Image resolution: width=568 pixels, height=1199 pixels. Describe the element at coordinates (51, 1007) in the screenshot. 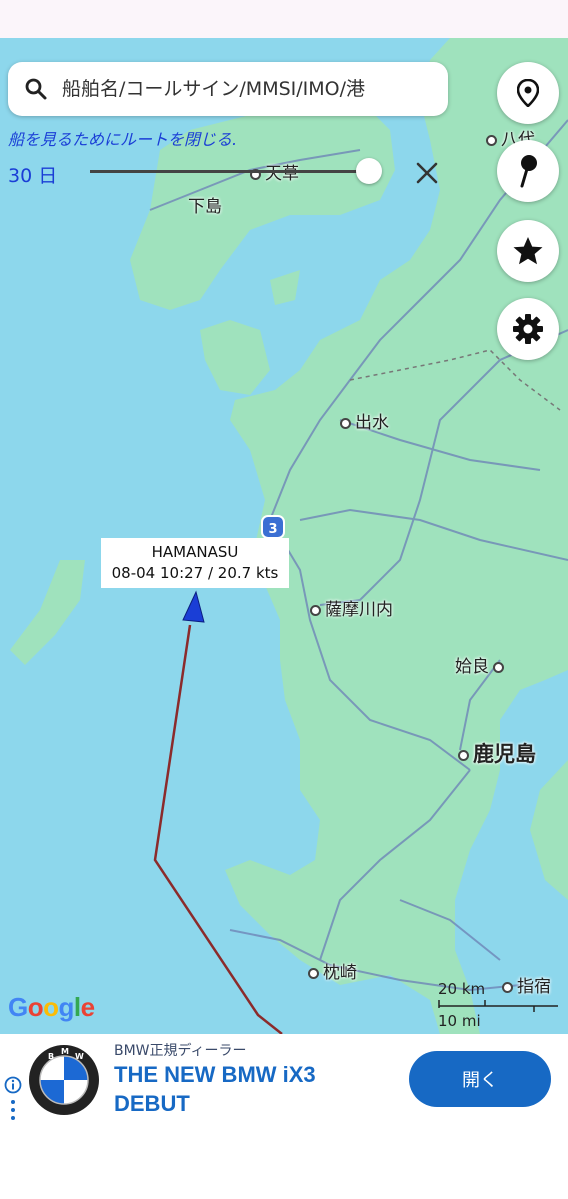

I see `google-logo: Google` at that location.